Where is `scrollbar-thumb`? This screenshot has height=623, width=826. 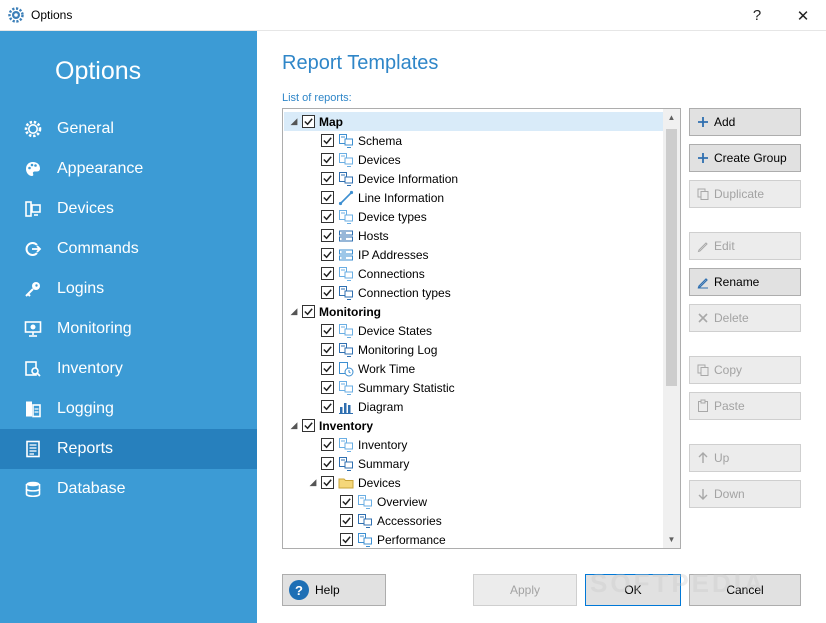 scrollbar-thumb is located at coordinates (671, 257).